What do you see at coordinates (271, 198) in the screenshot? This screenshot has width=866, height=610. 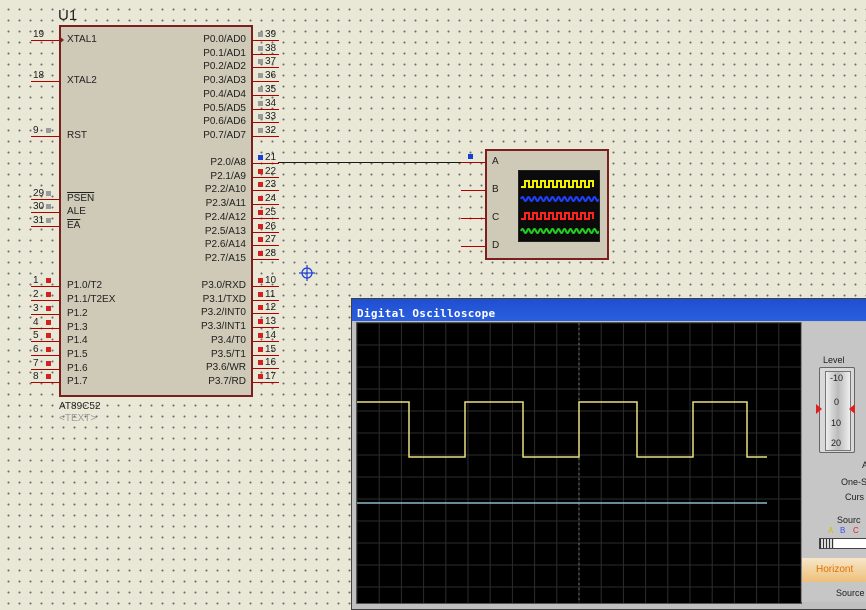 I see `pin-number: 24` at bounding box center [271, 198].